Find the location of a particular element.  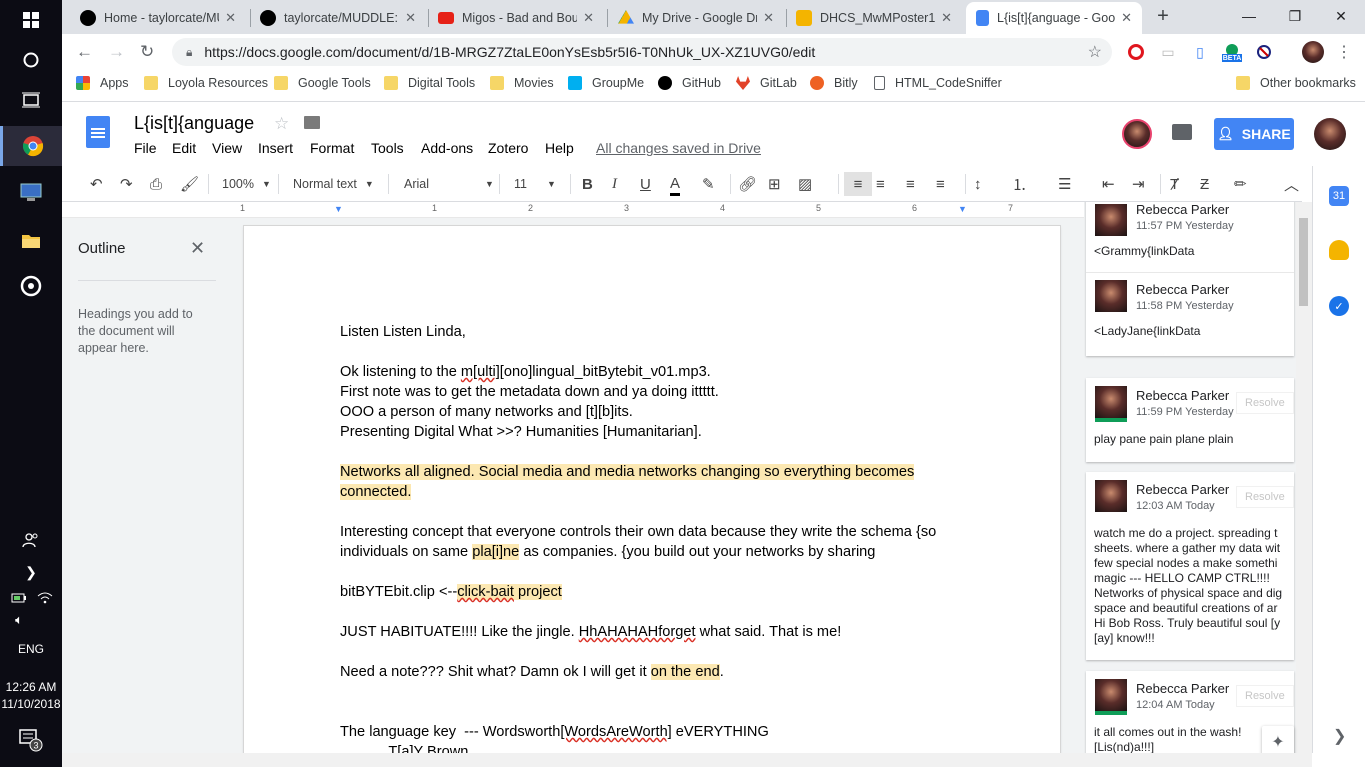

browser-tab: Home - taylorcate/MU ✕ is located at coordinates (158, 18).